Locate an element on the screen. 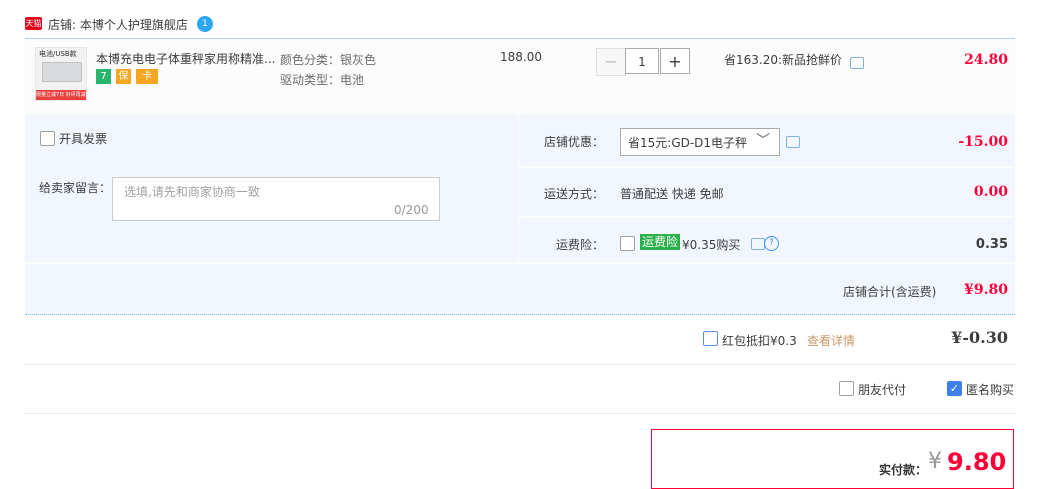 Image resolution: width=1043 pixels, height=489 pixels. anonymous-checkbox: ✓ is located at coordinates (954, 388).